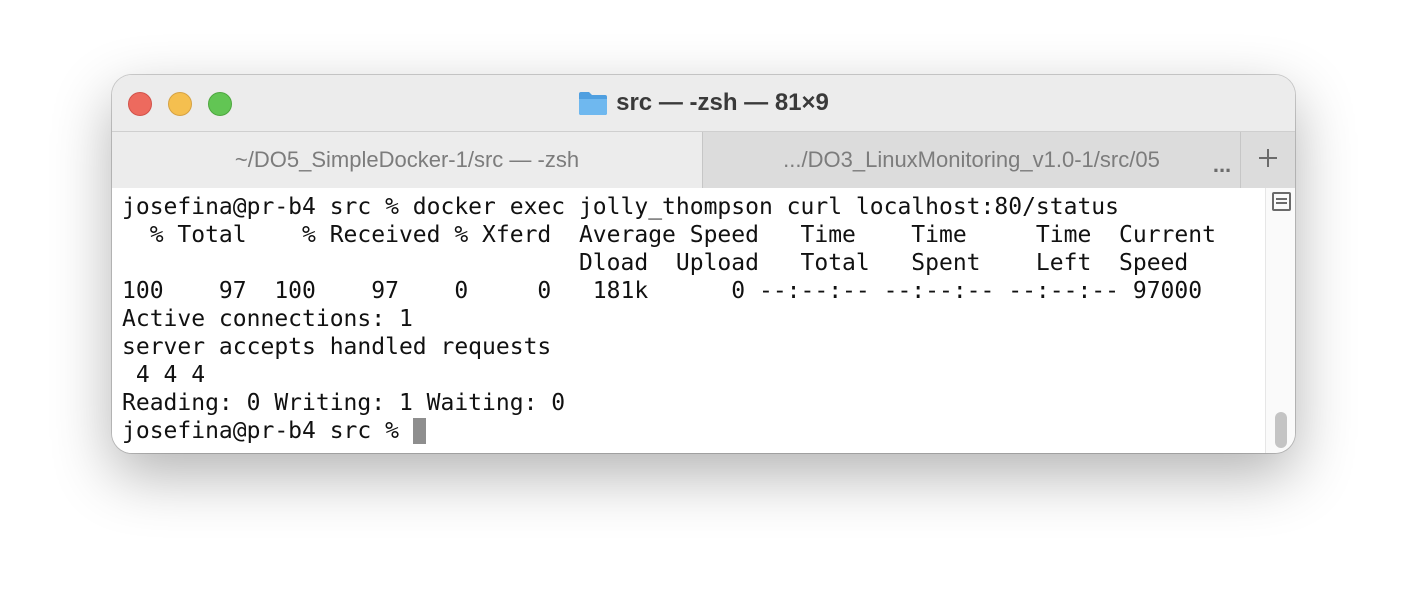 The image size is (1408, 602). Describe the element at coordinates (267, 319) in the screenshot. I see `terminal-line: Active connections: 1` at that location.